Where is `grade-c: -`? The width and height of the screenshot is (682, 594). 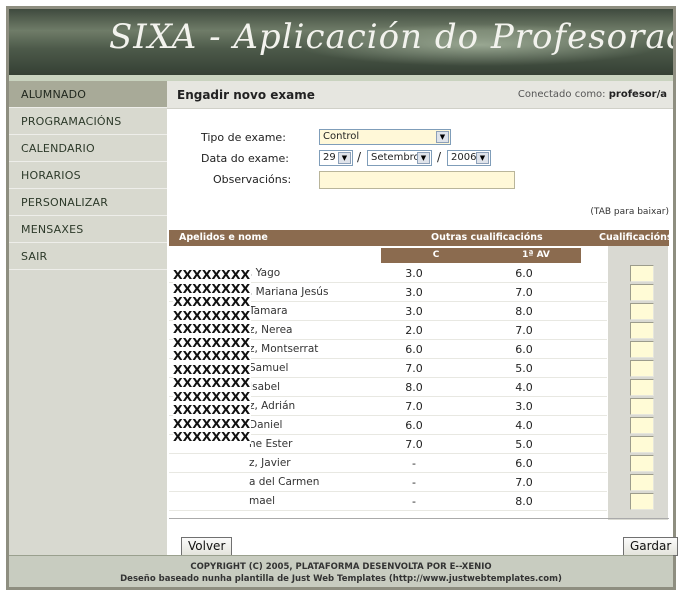
grade-c: - is located at coordinates (414, 501).